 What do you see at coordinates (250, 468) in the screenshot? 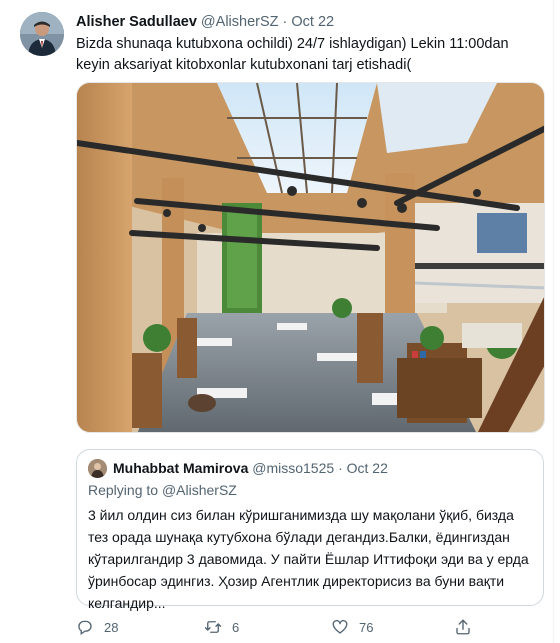
I see `quoted-header: Muhabbat Mamirova @misso1525 · Oct 22` at bounding box center [250, 468].